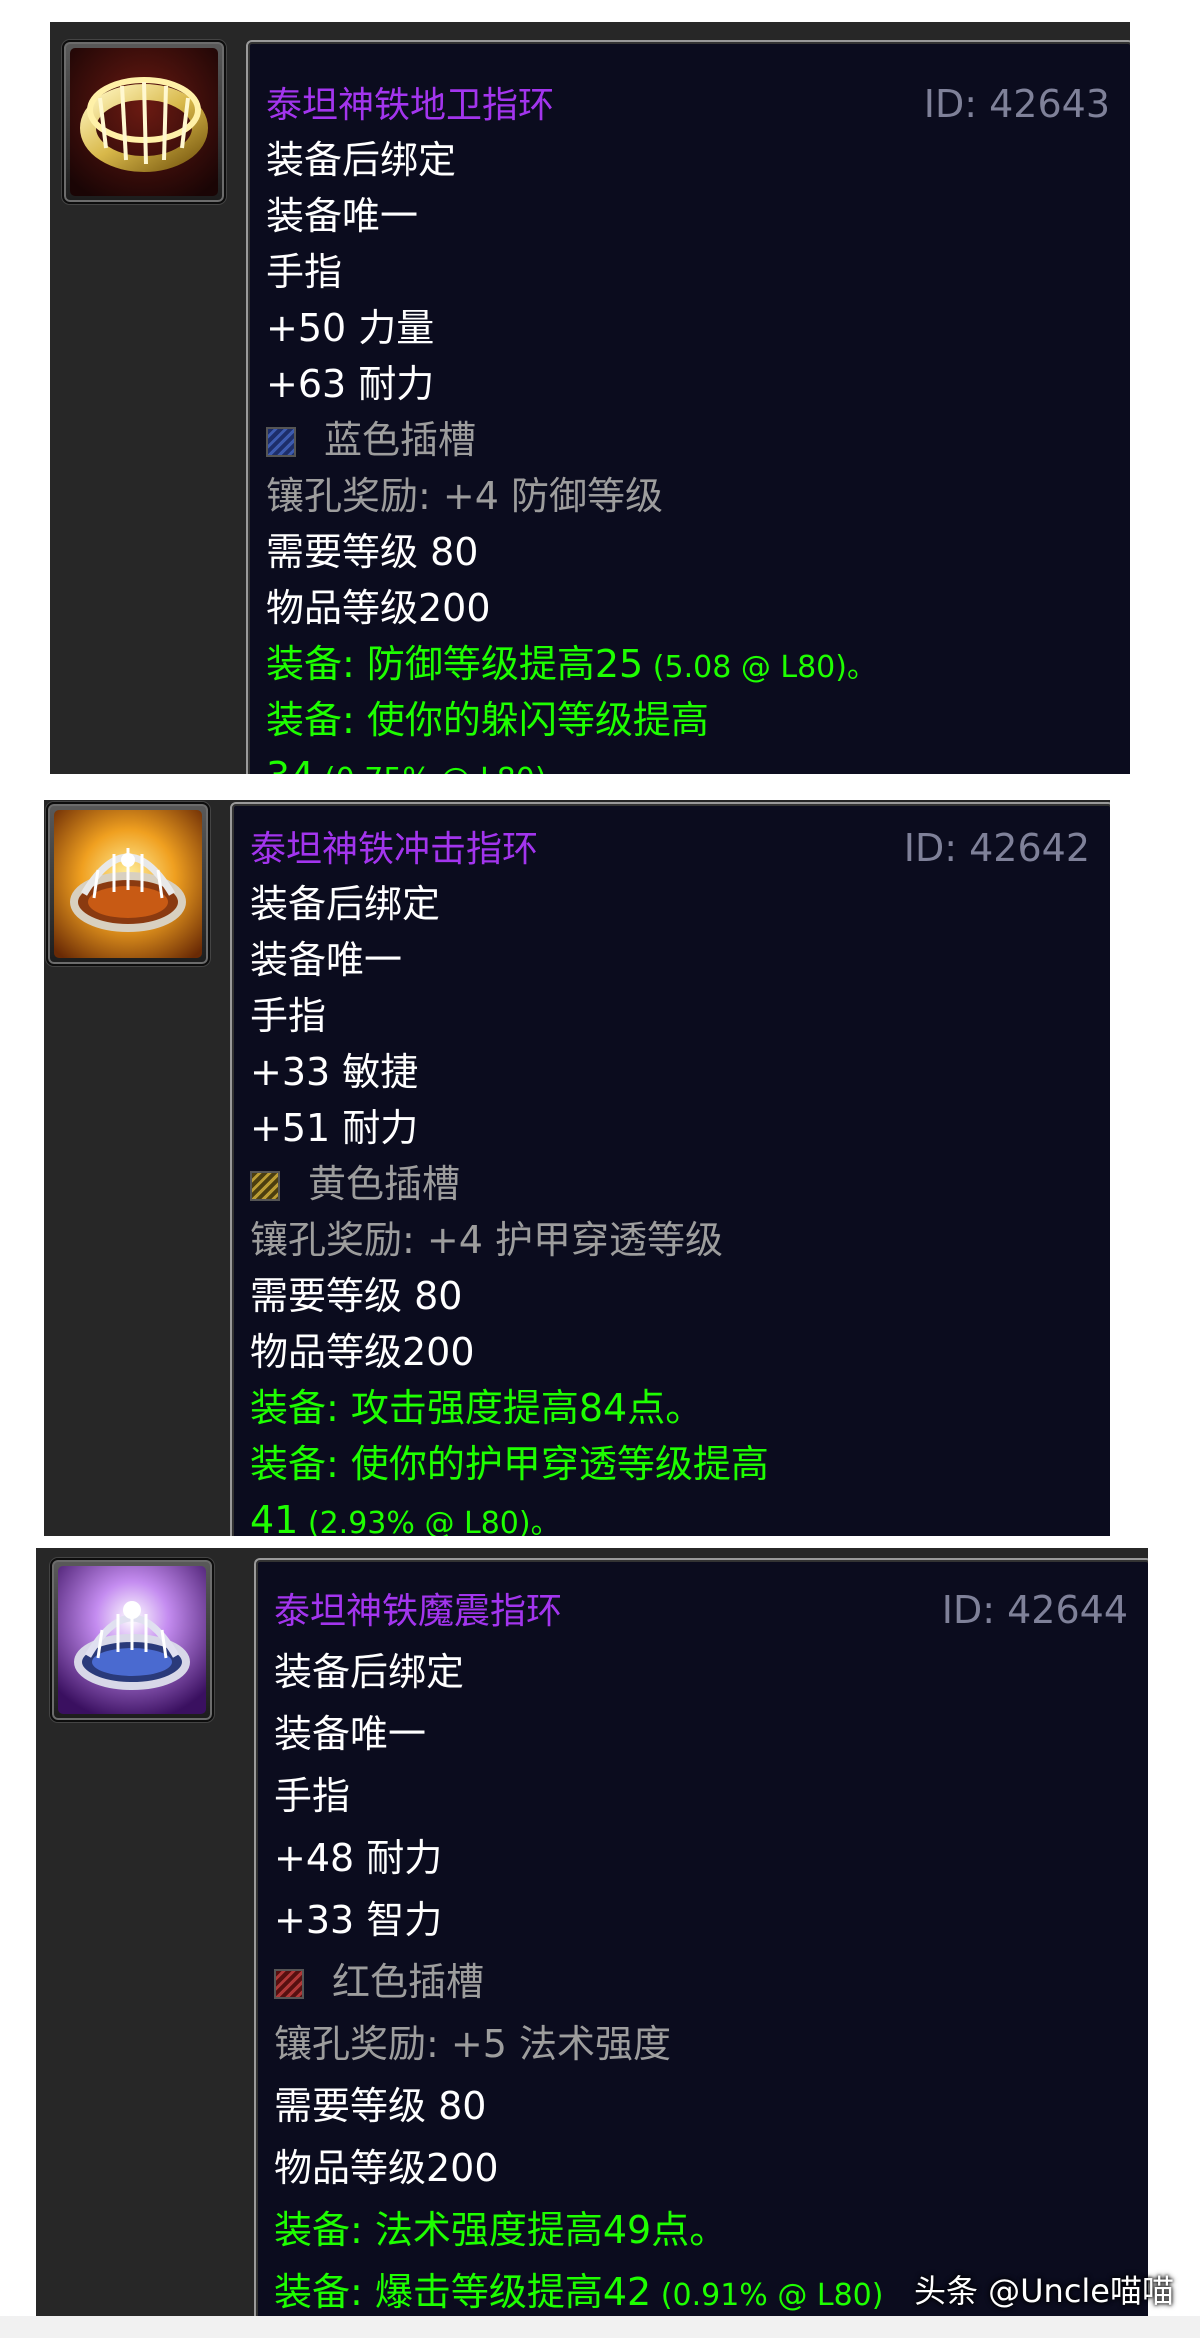 The image size is (1200, 2338). What do you see at coordinates (1034, 1610) in the screenshot?
I see `item-id: ID: 42644` at bounding box center [1034, 1610].